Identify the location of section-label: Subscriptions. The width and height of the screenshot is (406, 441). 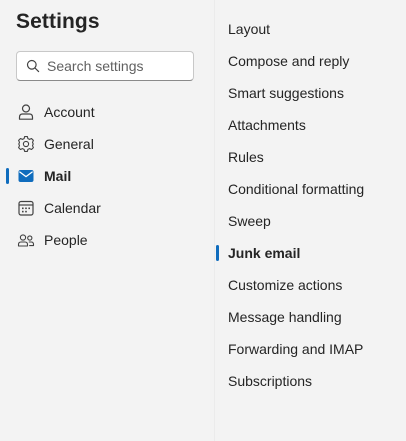
(270, 381).